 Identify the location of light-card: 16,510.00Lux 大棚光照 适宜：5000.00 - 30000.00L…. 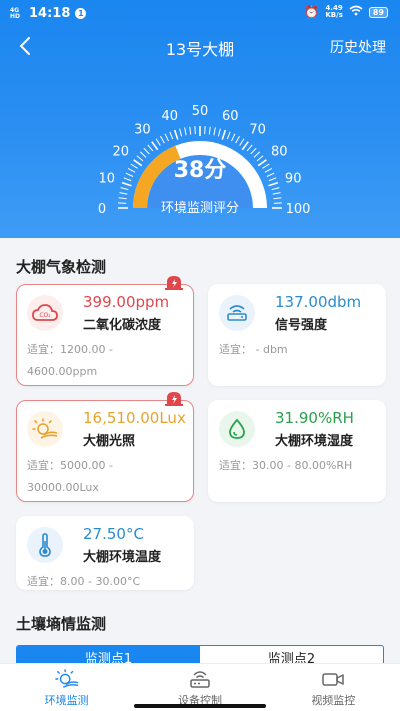
(105, 447).